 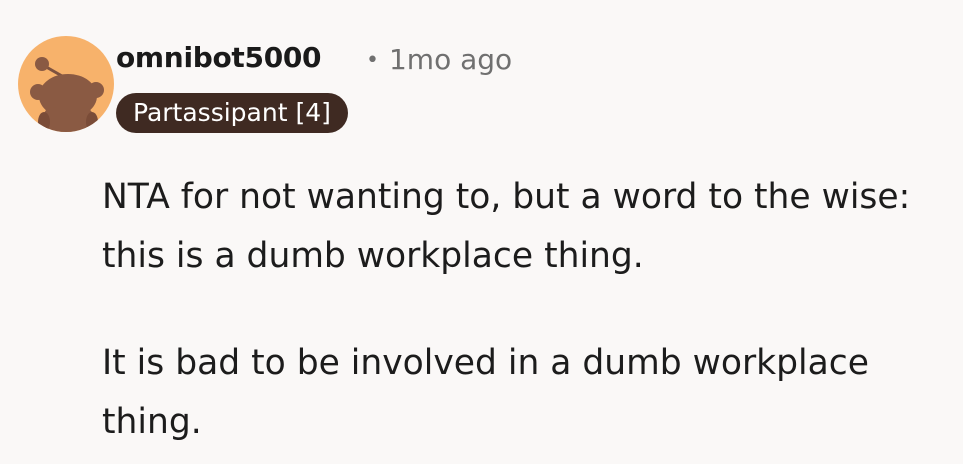 I want to click on user-avatar, so click(x=66, y=84).